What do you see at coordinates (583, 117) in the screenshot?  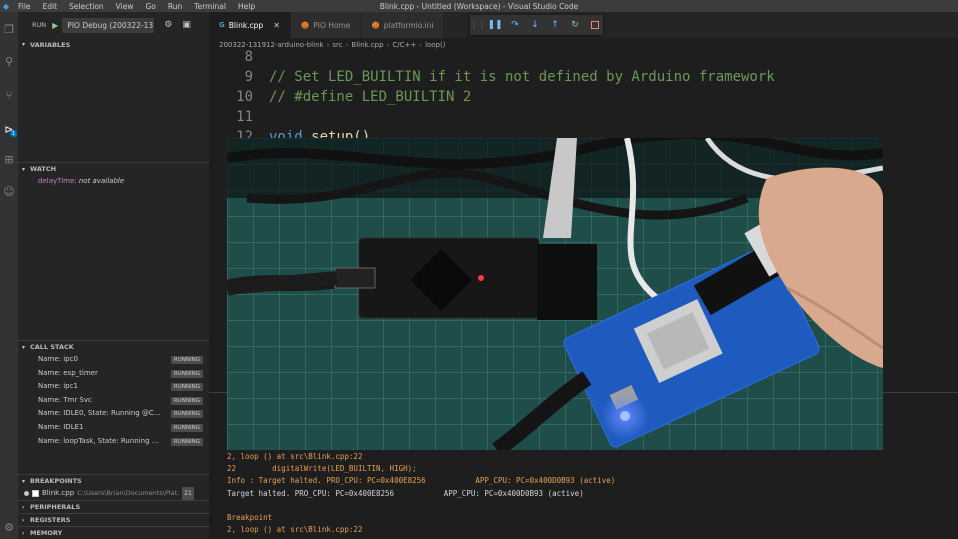 I see `code-line: 11` at bounding box center [583, 117].